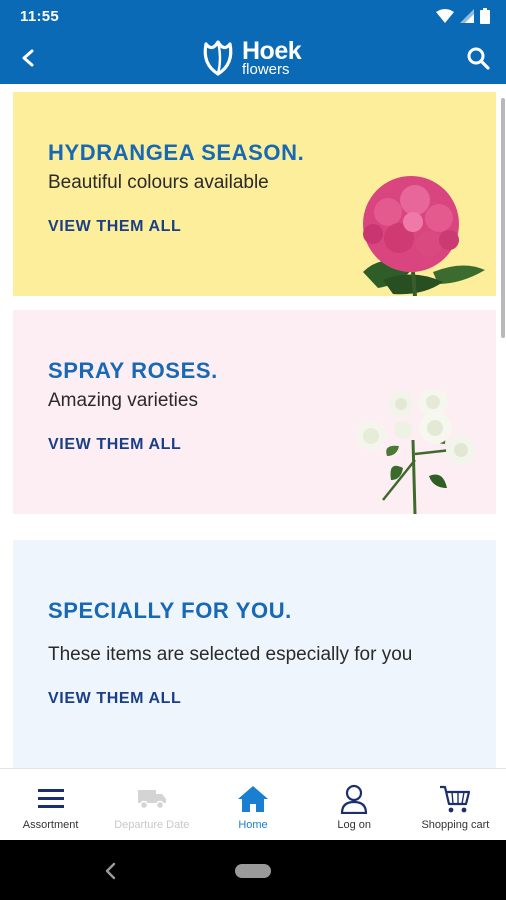 Image resolution: width=506 pixels, height=900 pixels. What do you see at coordinates (170, 610) in the screenshot?
I see `banner-title: SPECIALLY FOR YOU.` at bounding box center [170, 610].